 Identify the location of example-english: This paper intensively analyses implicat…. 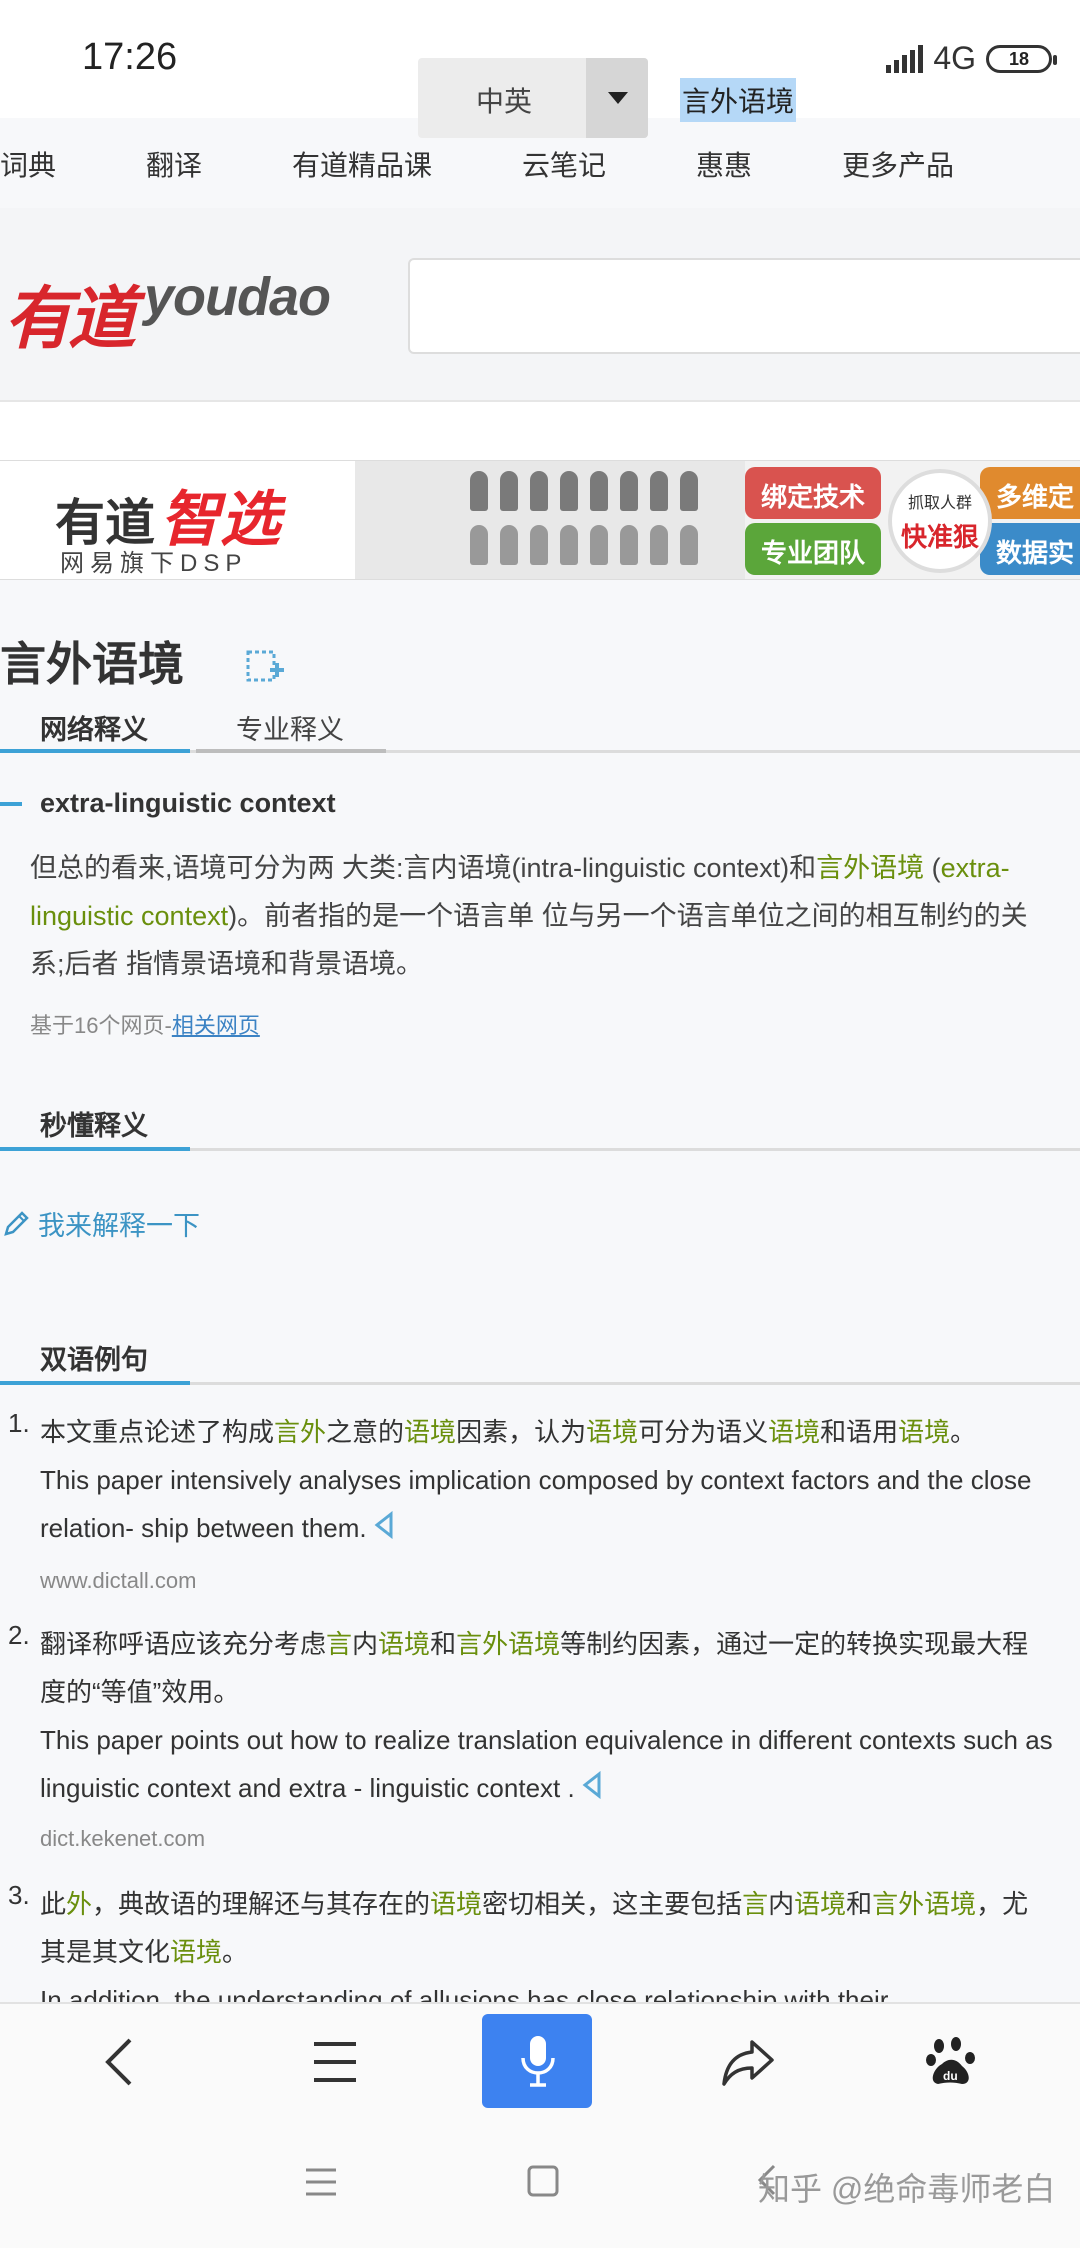
(550, 1505).